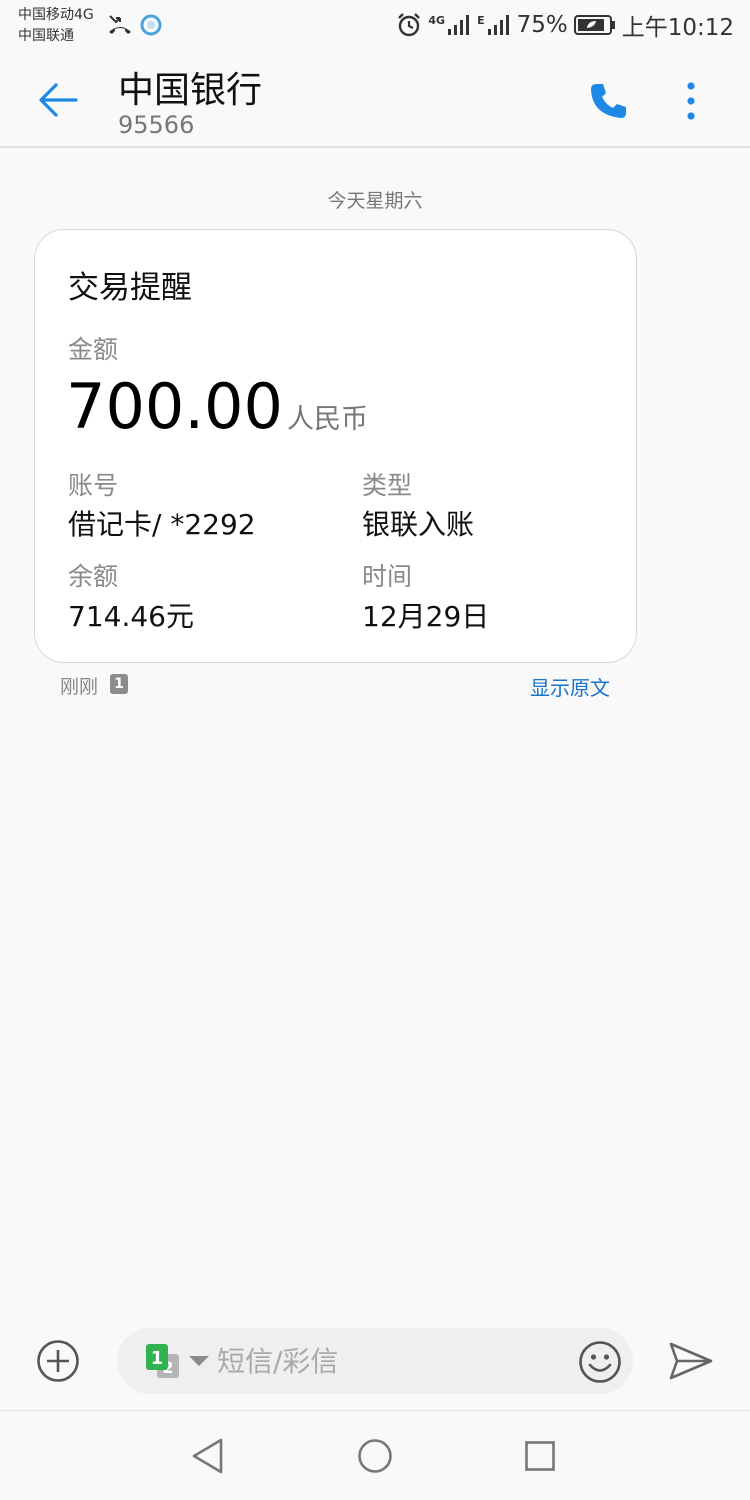  What do you see at coordinates (46, 36) in the screenshot?
I see `carrier-2: 中国联通` at bounding box center [46, 36].